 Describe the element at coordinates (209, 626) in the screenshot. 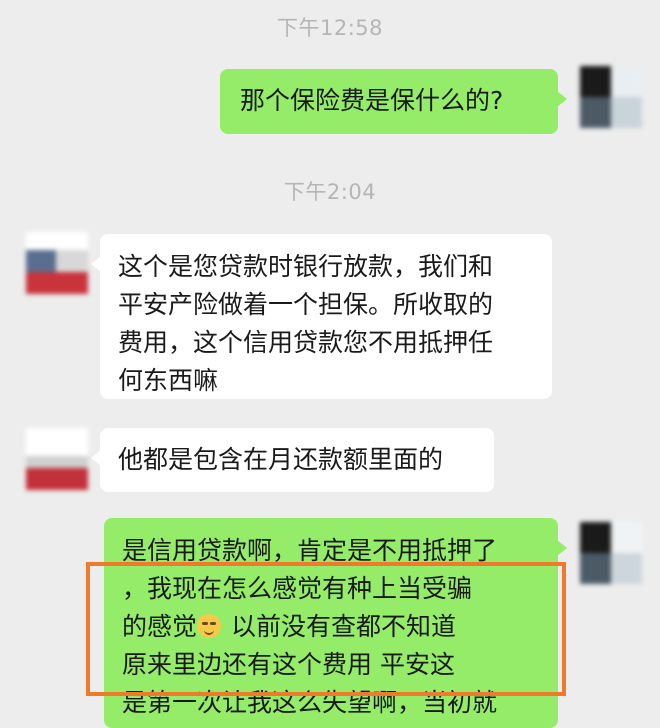

I see `smirk-emoji-icon` at that location.